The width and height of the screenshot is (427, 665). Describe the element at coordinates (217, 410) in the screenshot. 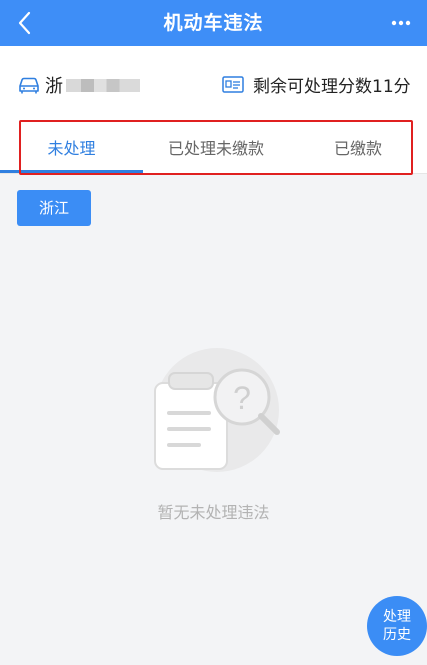

I see `clipboard-question-icon: ?` at that location.